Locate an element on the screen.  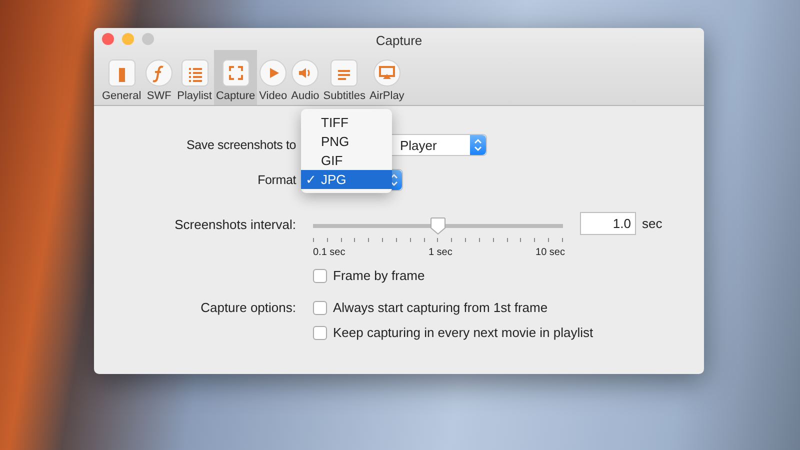
field-label: Format is located at coordinates (277, 180).